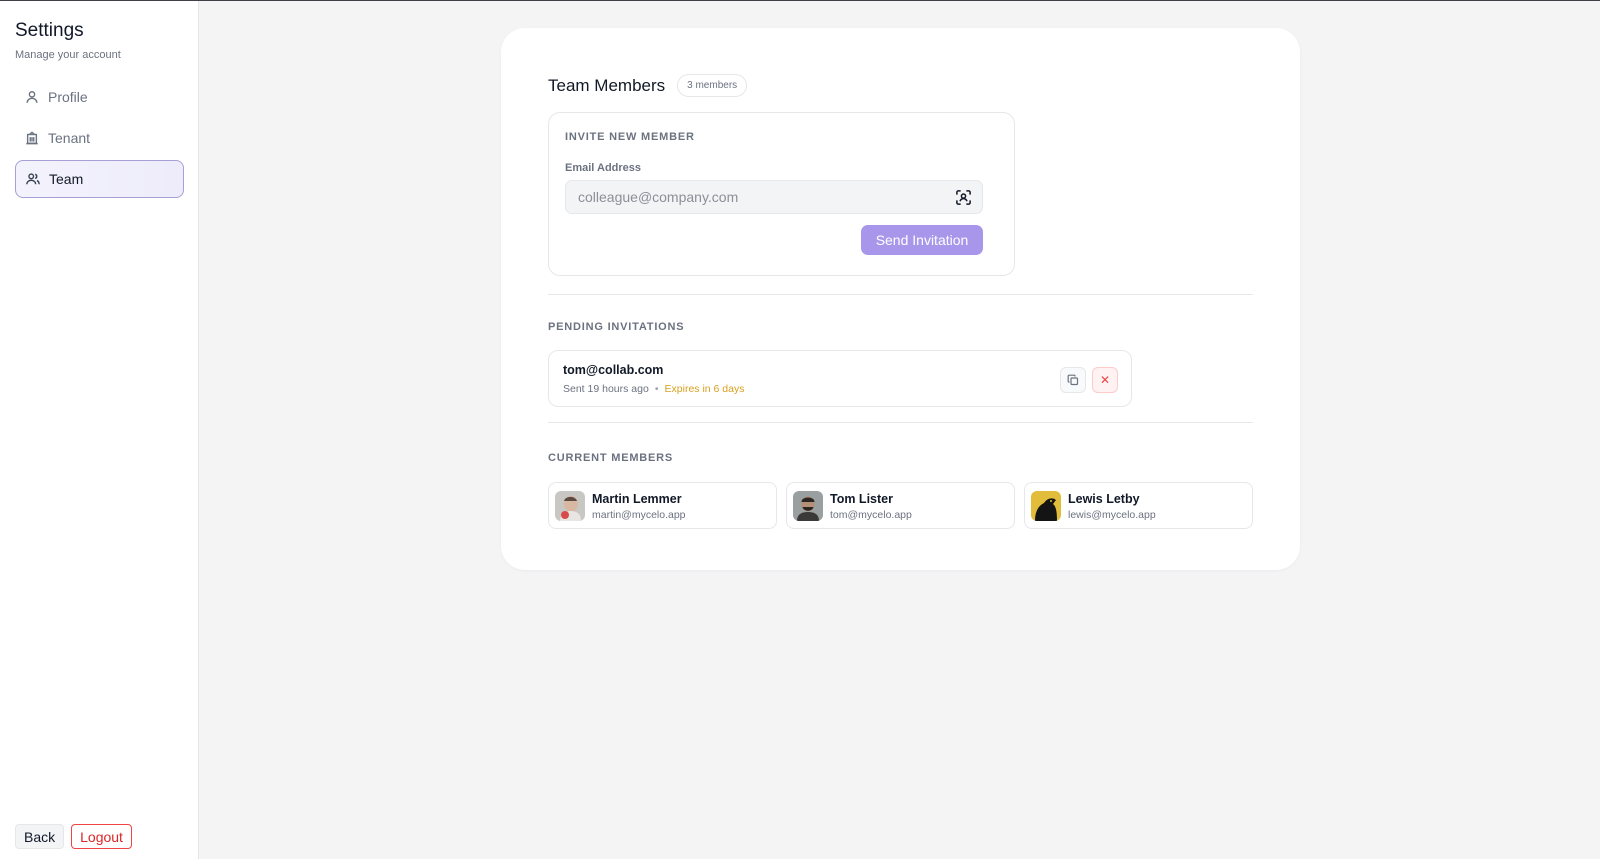 The image size is (1600, 859). What do you see at coordinates (33, 179) in the screenshot?
I see `users-icon` at bounding box center [33, 179].